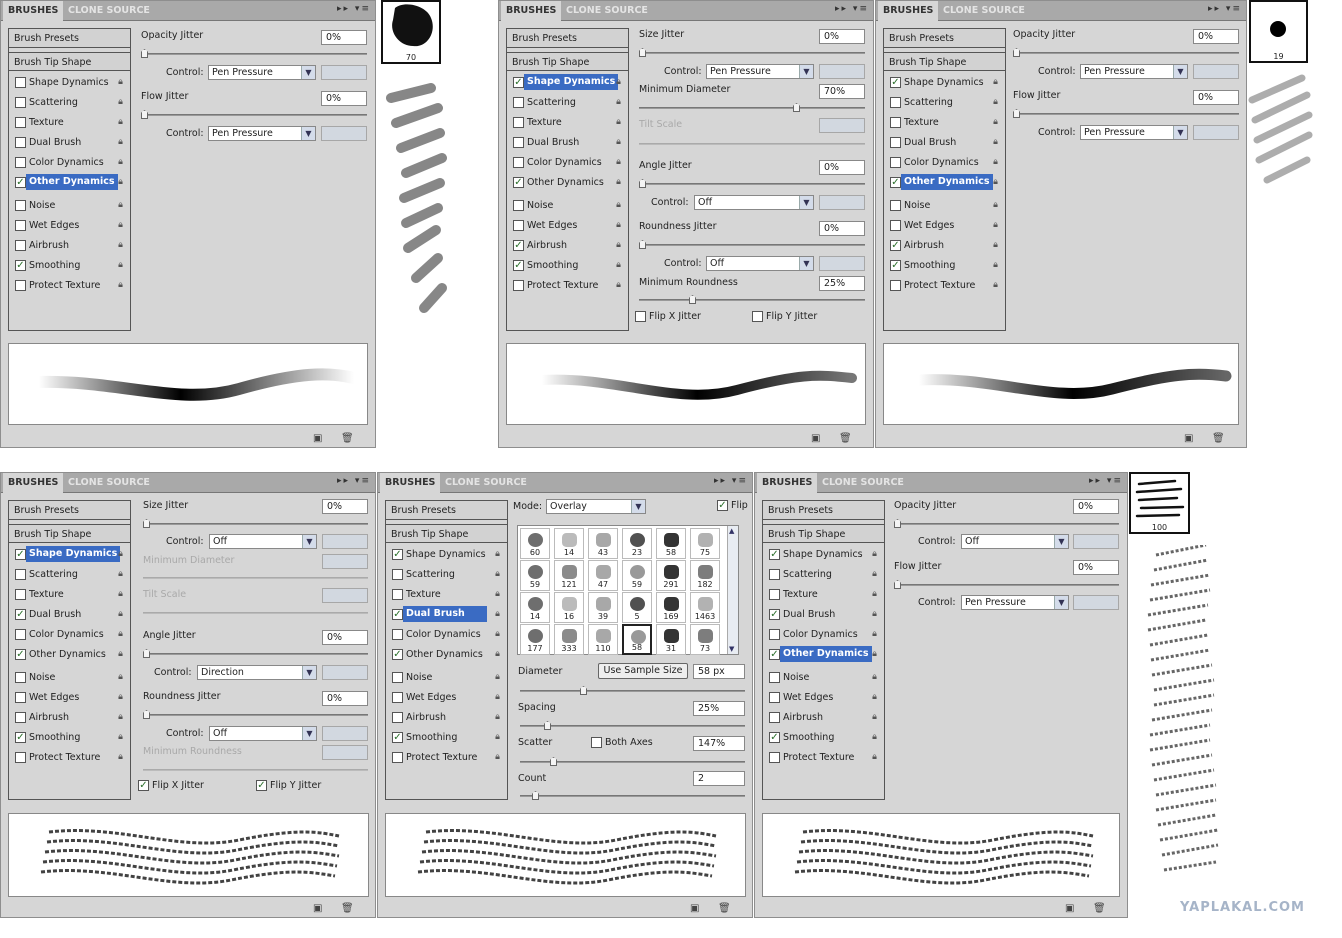  I want to click on size-jitter-field: 0%, so click(842, 36).